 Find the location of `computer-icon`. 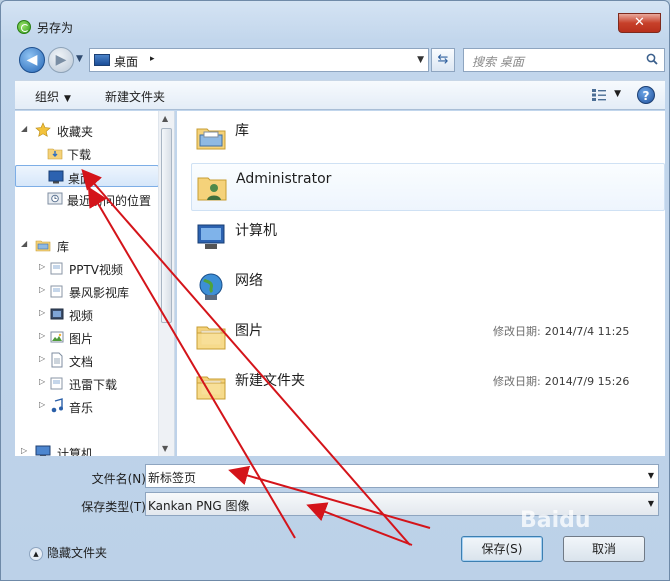

computer-icon is located at coordinates (211, 237).